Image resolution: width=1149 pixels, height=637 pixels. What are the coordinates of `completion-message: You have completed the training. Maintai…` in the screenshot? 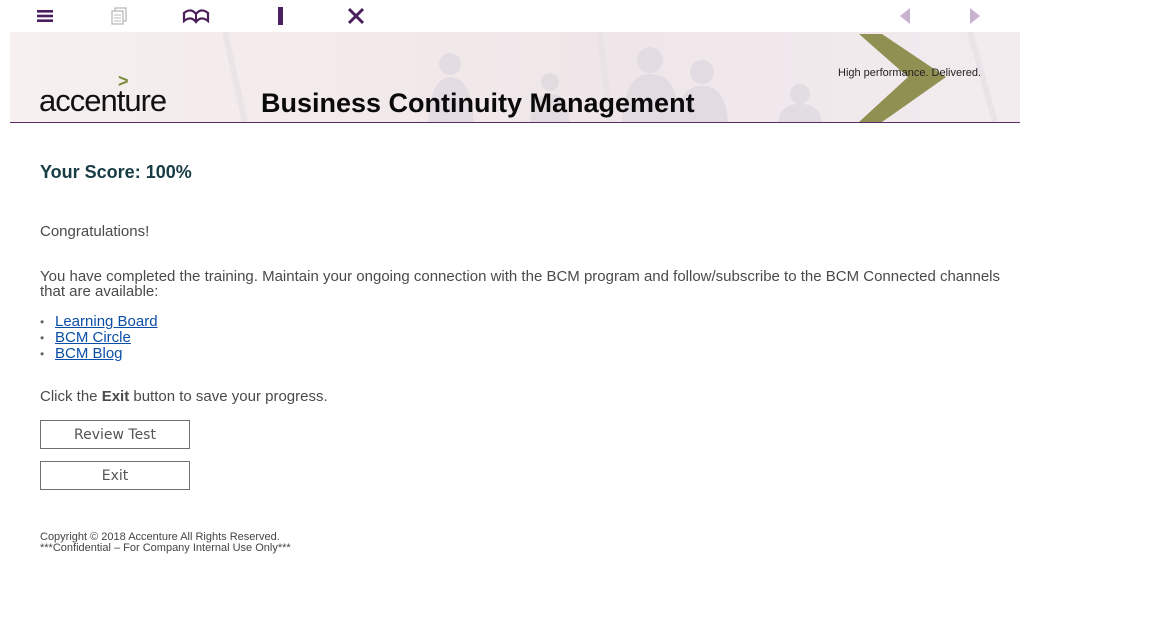 It's located at (520, 284).